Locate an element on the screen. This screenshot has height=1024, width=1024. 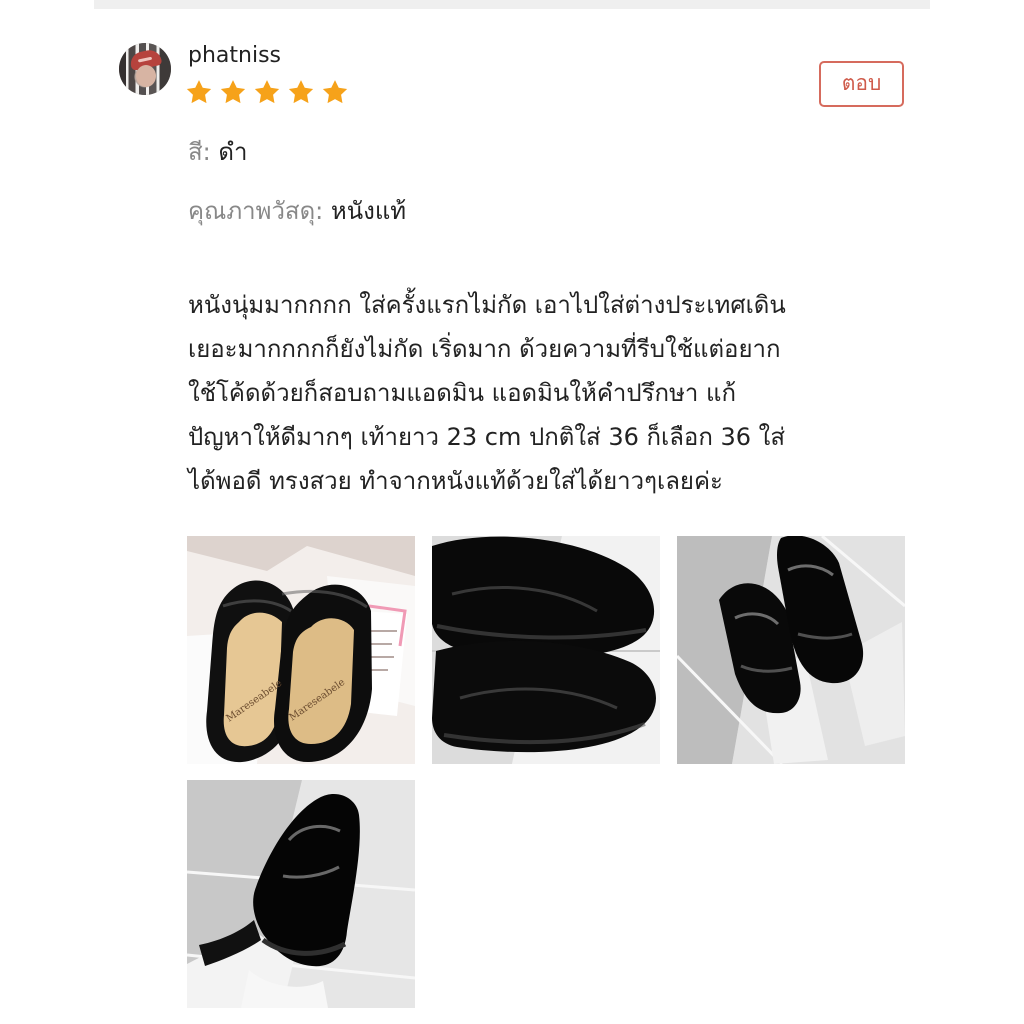
single-worn-shoe-photo is located at coordinates (301, 894).